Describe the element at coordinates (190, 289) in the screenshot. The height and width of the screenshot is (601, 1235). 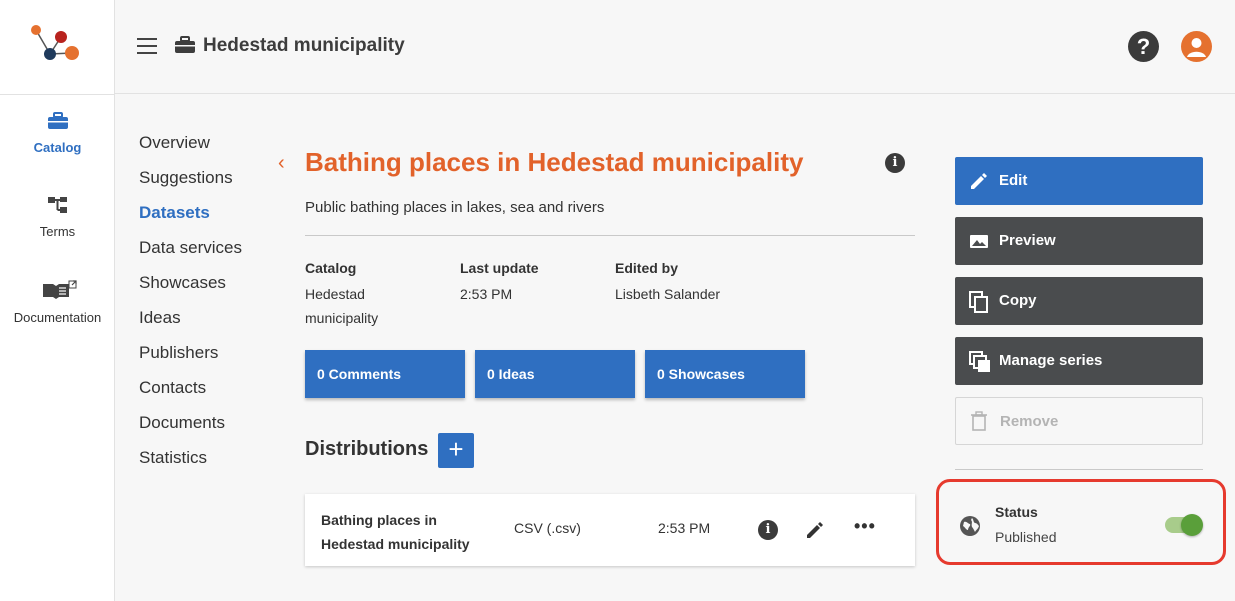
I see `subnav-item-showcases: Showcases` at that location.